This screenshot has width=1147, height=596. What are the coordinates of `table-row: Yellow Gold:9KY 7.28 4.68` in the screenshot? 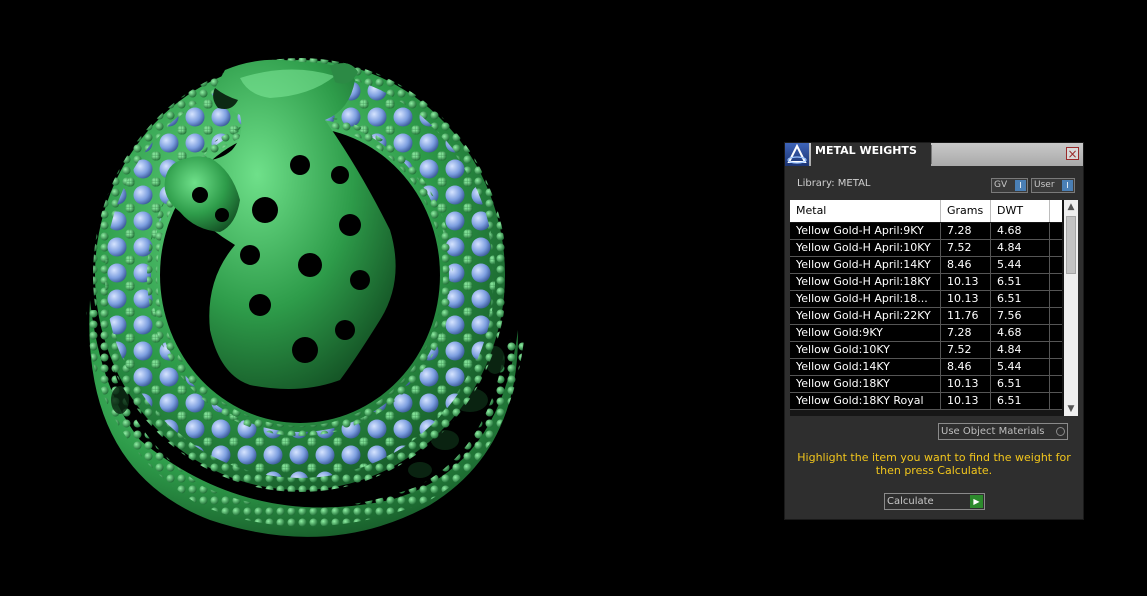 It's located at (926, 333).